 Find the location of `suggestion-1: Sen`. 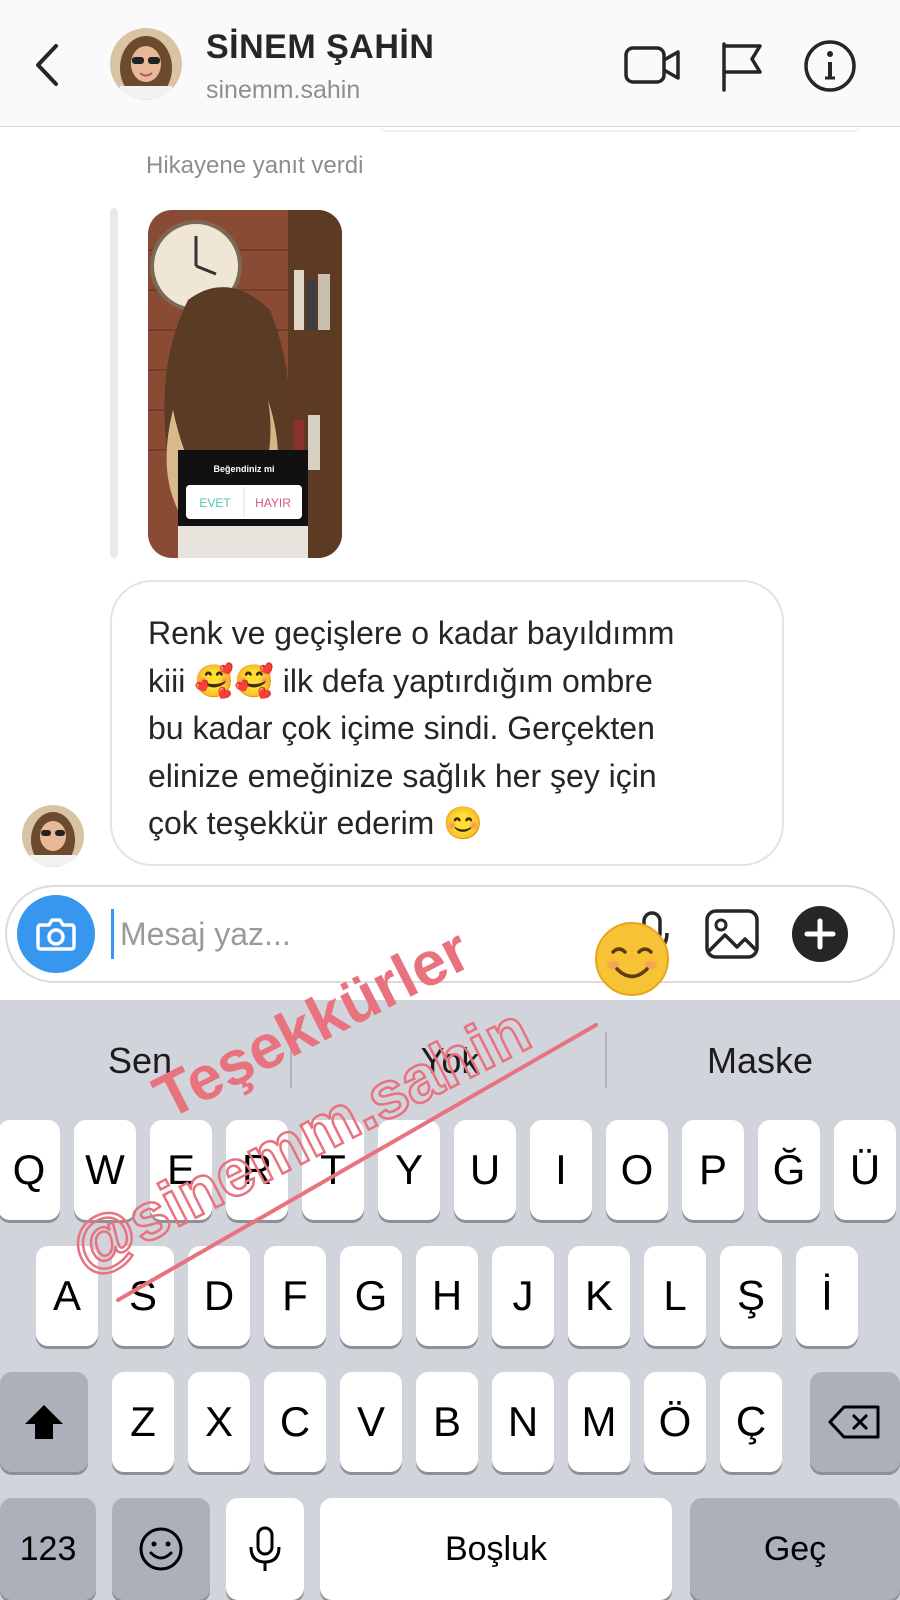

suggestion-1: Sen is located at coordinates (140, 1061).